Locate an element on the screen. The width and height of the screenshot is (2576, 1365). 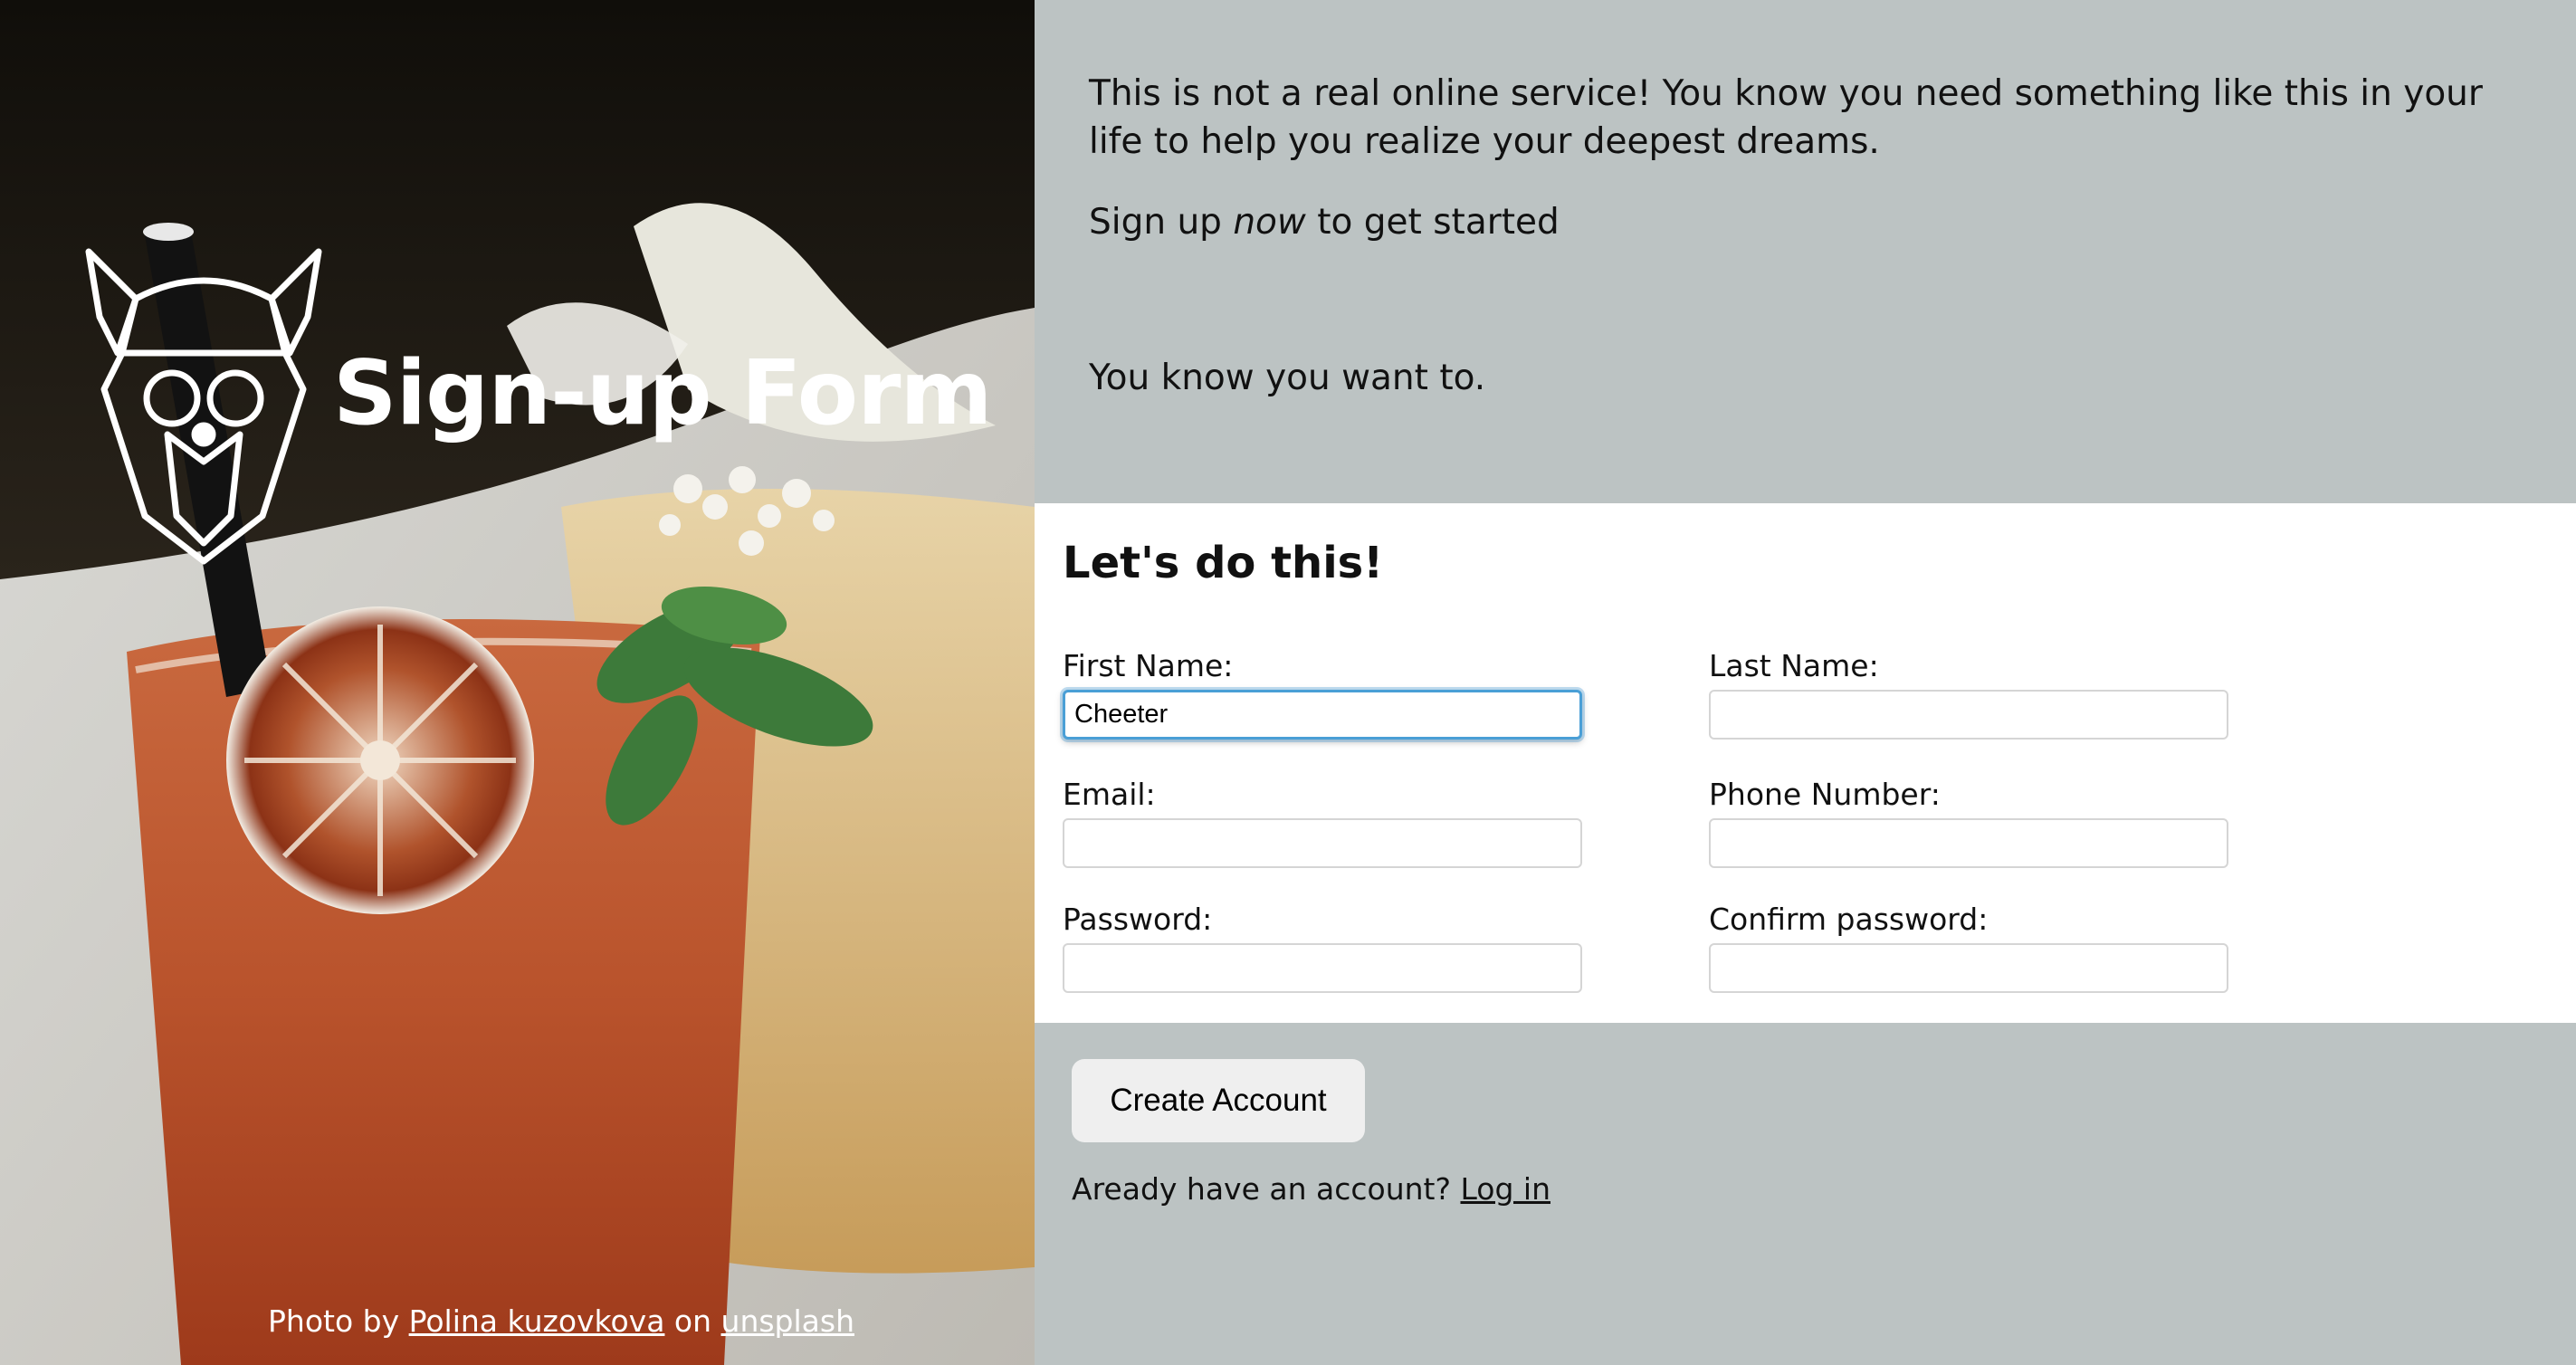
password-label: Password: is located at coordinates (1138, 920).